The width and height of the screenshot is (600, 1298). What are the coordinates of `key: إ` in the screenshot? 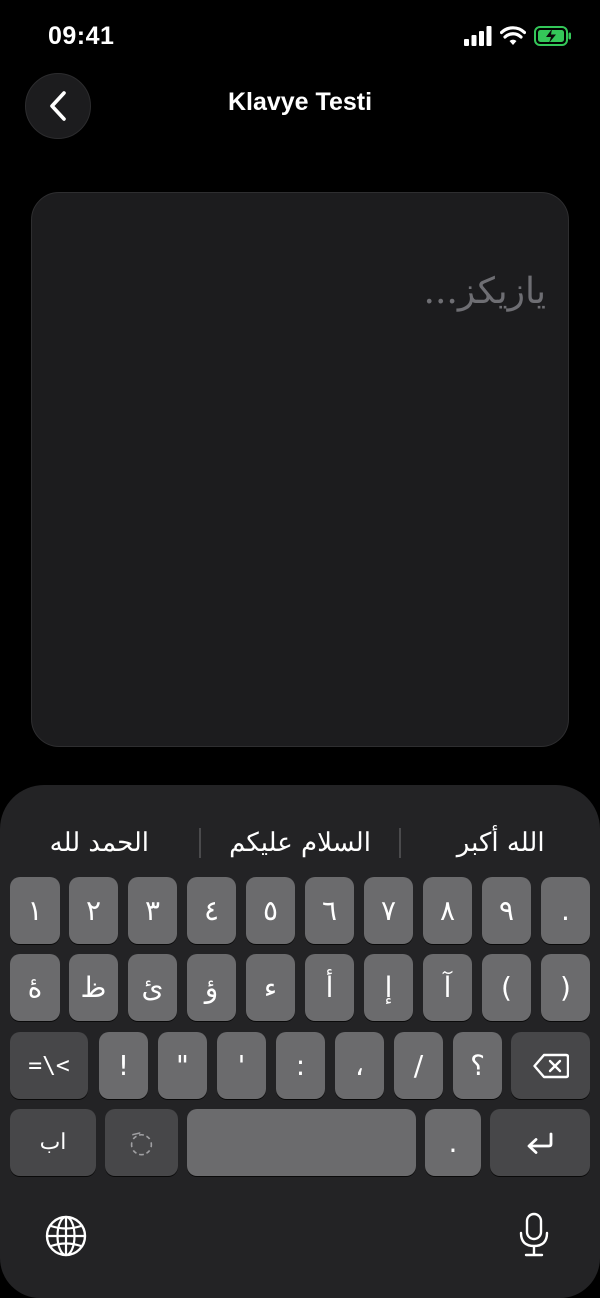 It's located at (388, 987).